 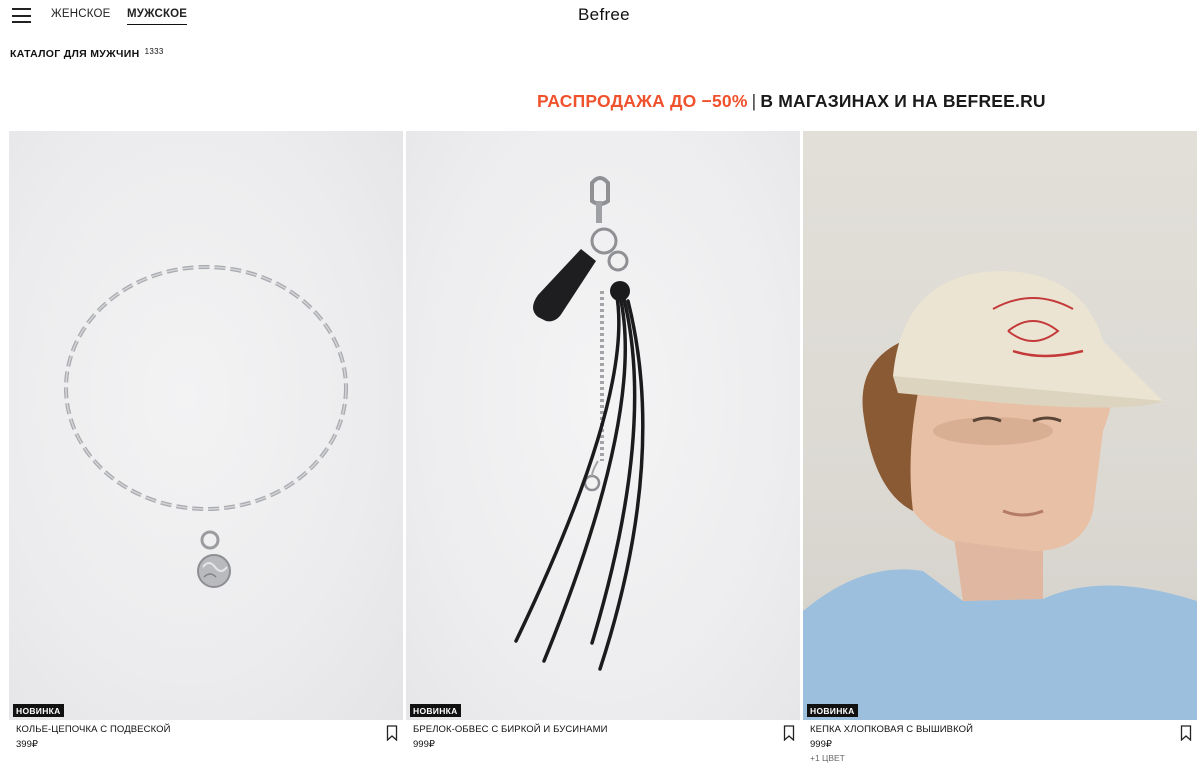 What do you see at coordinates (510, 729) in the screenshot?
I see `product-name: БРЕЛОК-ОБВЕС С БИРКОЙ И БУСИНАМИ` at bounding box center [510, 729].